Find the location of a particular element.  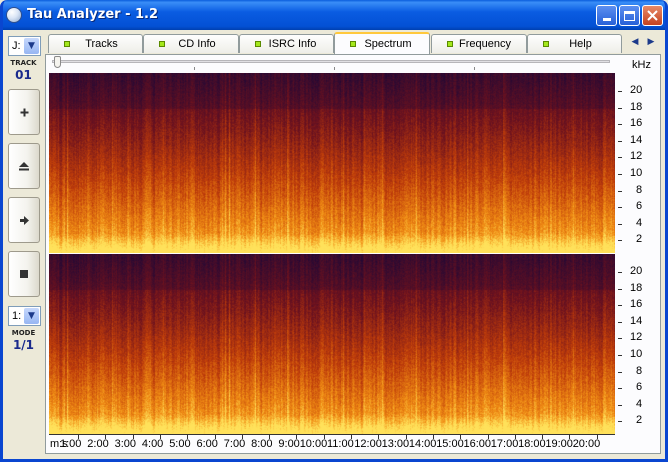

eject-icon is located at coordinates (24, 165).